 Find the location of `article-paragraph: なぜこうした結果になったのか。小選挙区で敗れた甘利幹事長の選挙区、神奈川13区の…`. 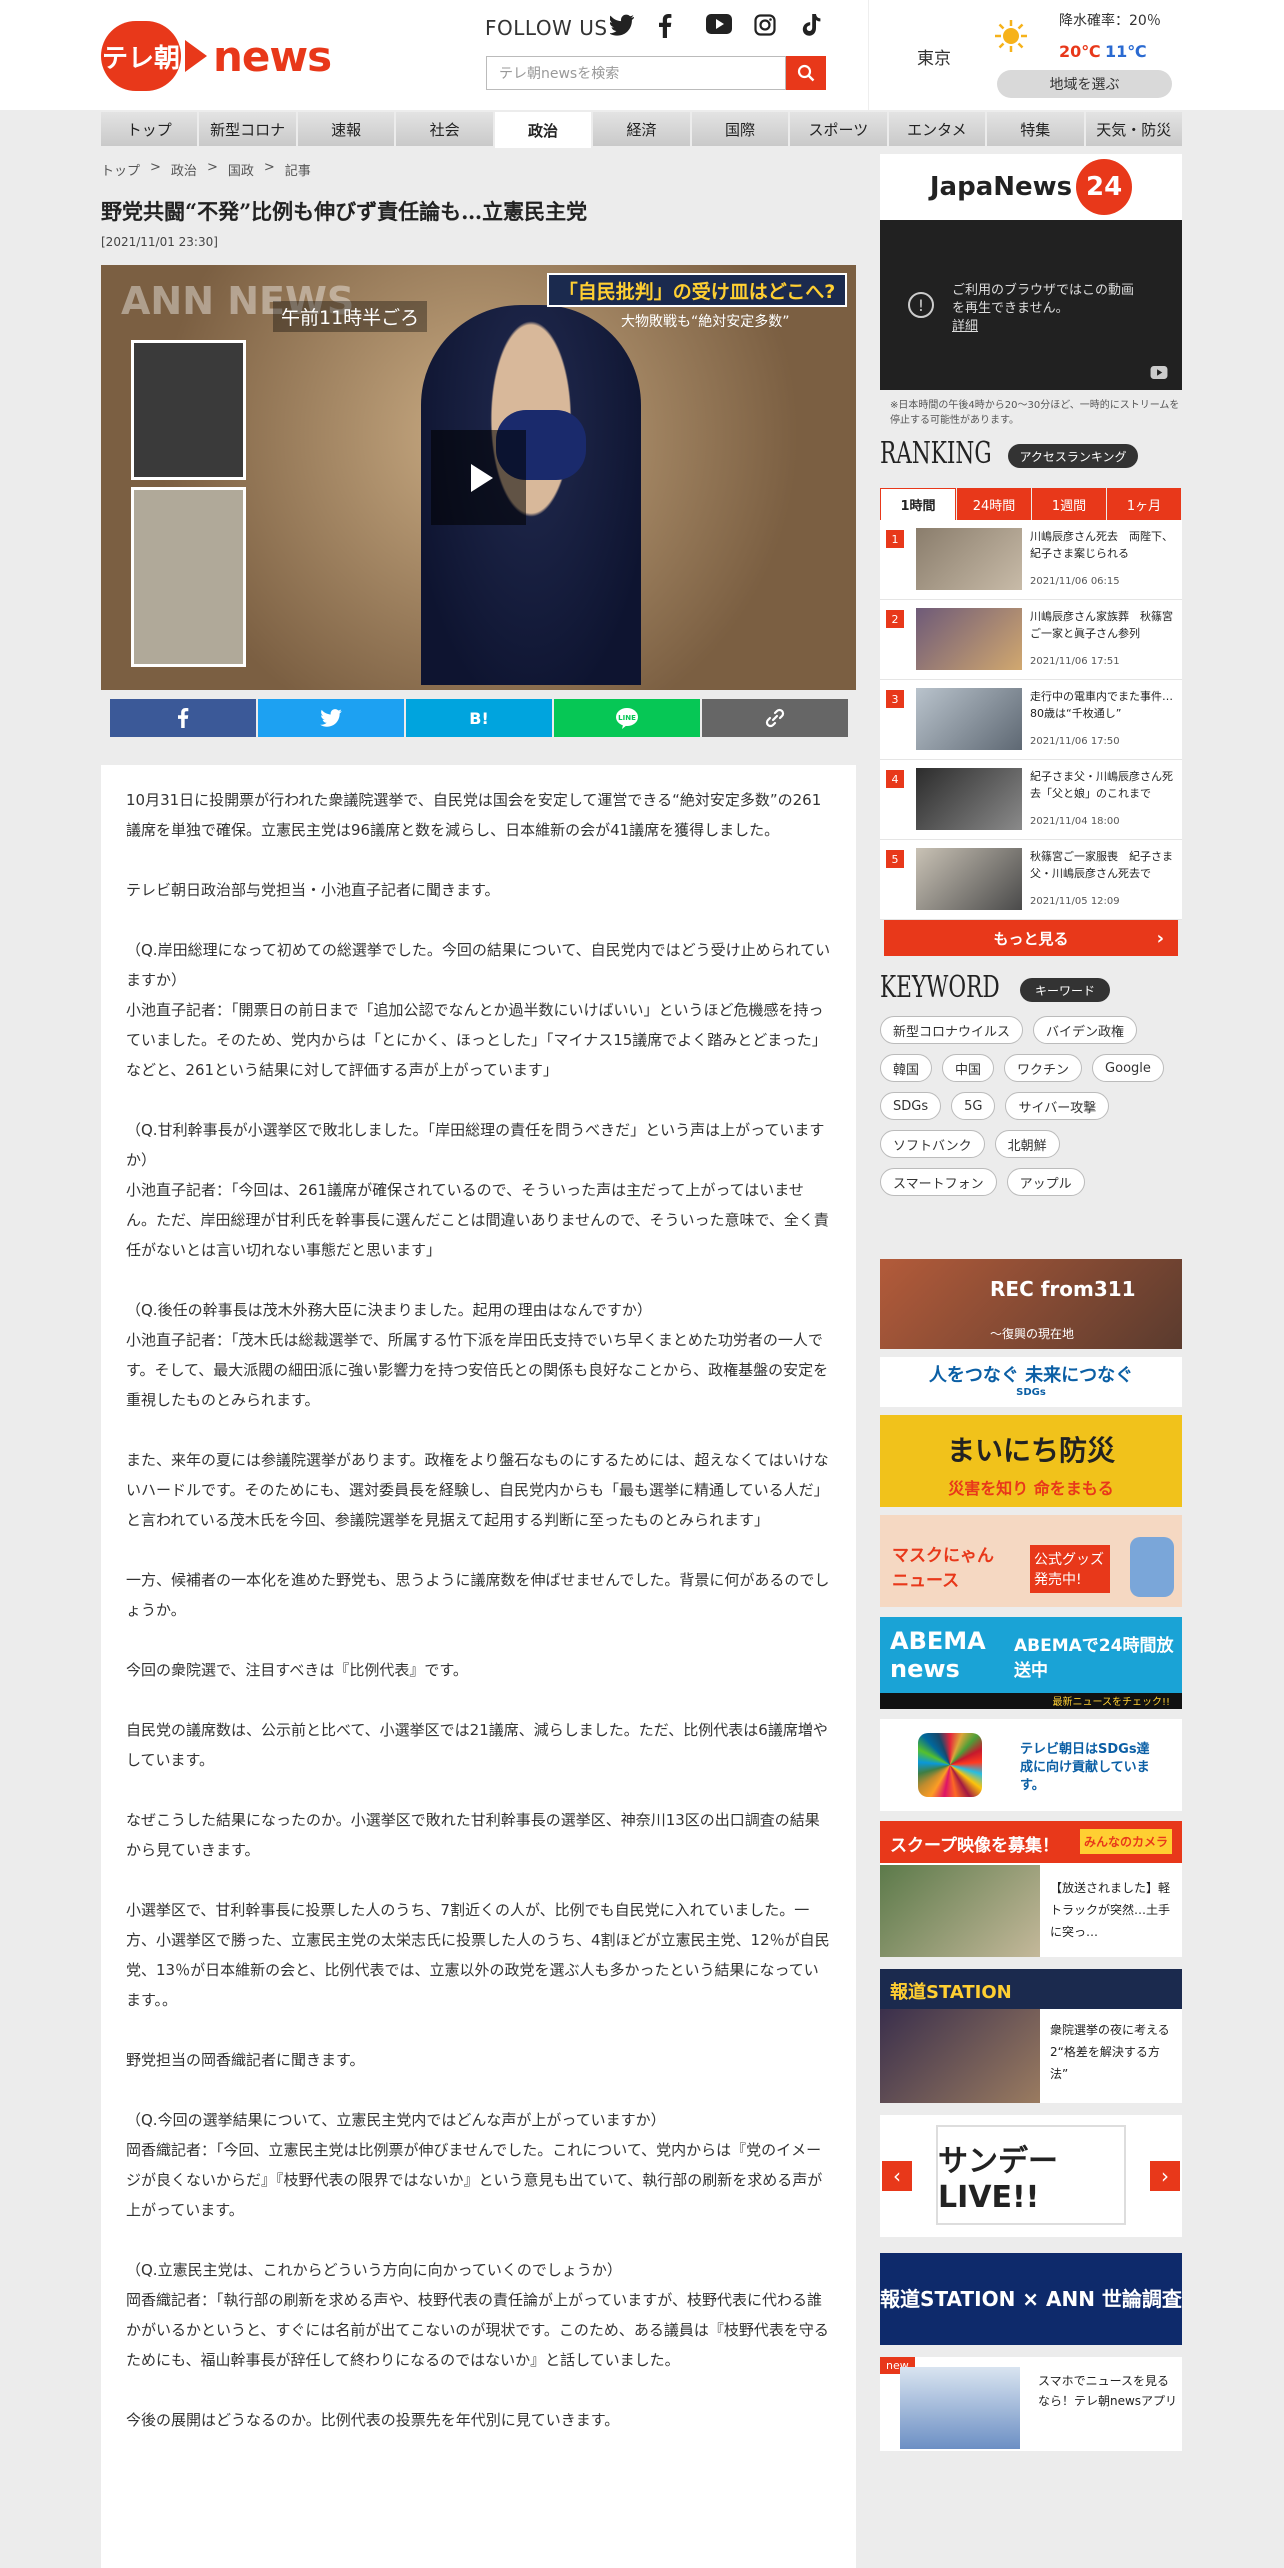

article-paragraph: なぜこうした結果になったのか。小選挙区で敗れた甘利幹事長の選挙区、神奈川13区の… is located at coordinates (473, 1835).